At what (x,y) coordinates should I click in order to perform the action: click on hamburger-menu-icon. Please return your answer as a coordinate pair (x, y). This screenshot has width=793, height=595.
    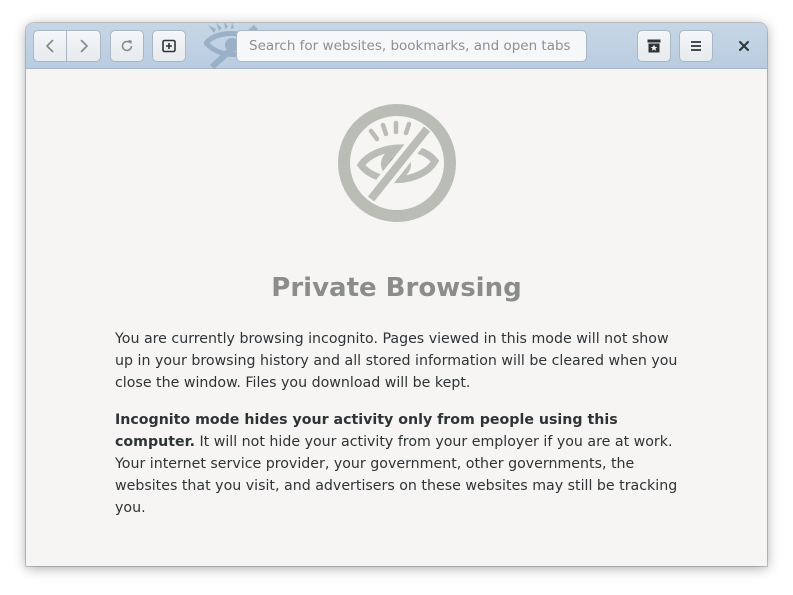
    Looking at the image, I should click on (696, 46).